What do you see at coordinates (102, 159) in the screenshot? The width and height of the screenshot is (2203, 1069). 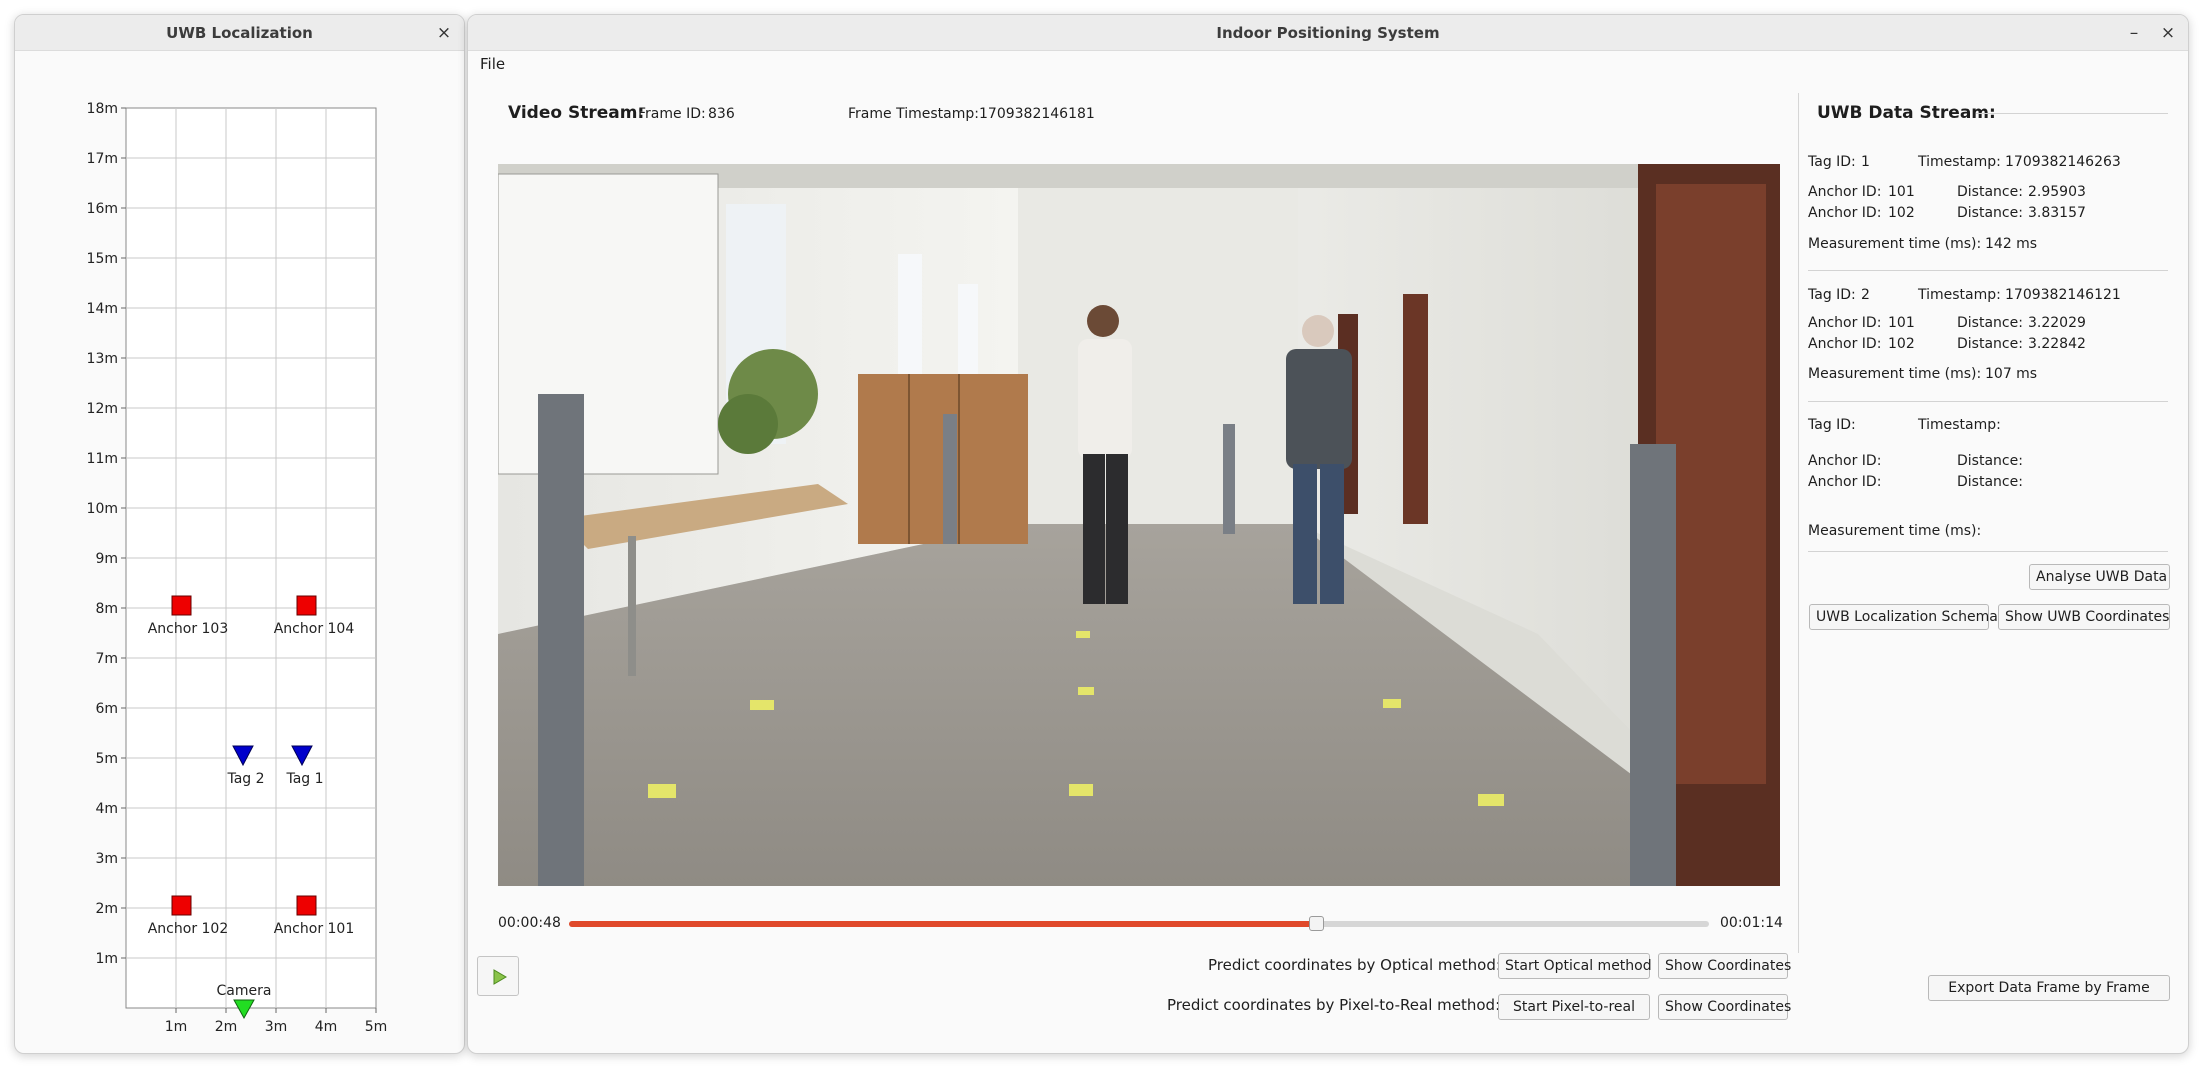 I see `y-tick-label: 17m` at bounding box center [102, 159].